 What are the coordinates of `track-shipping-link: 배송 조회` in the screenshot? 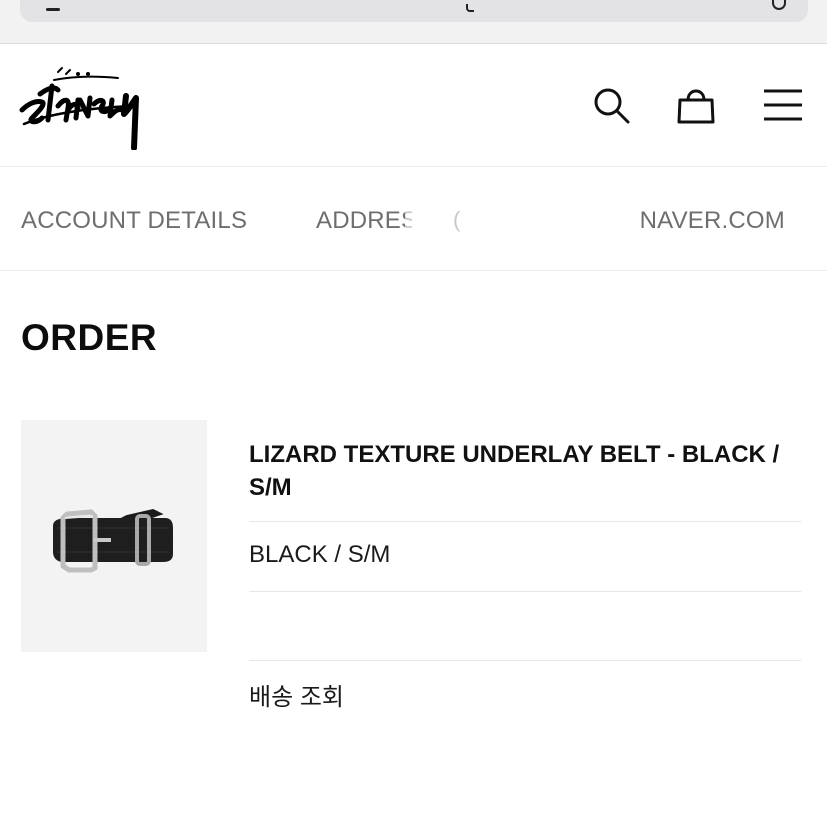 It's located at (296, 694).